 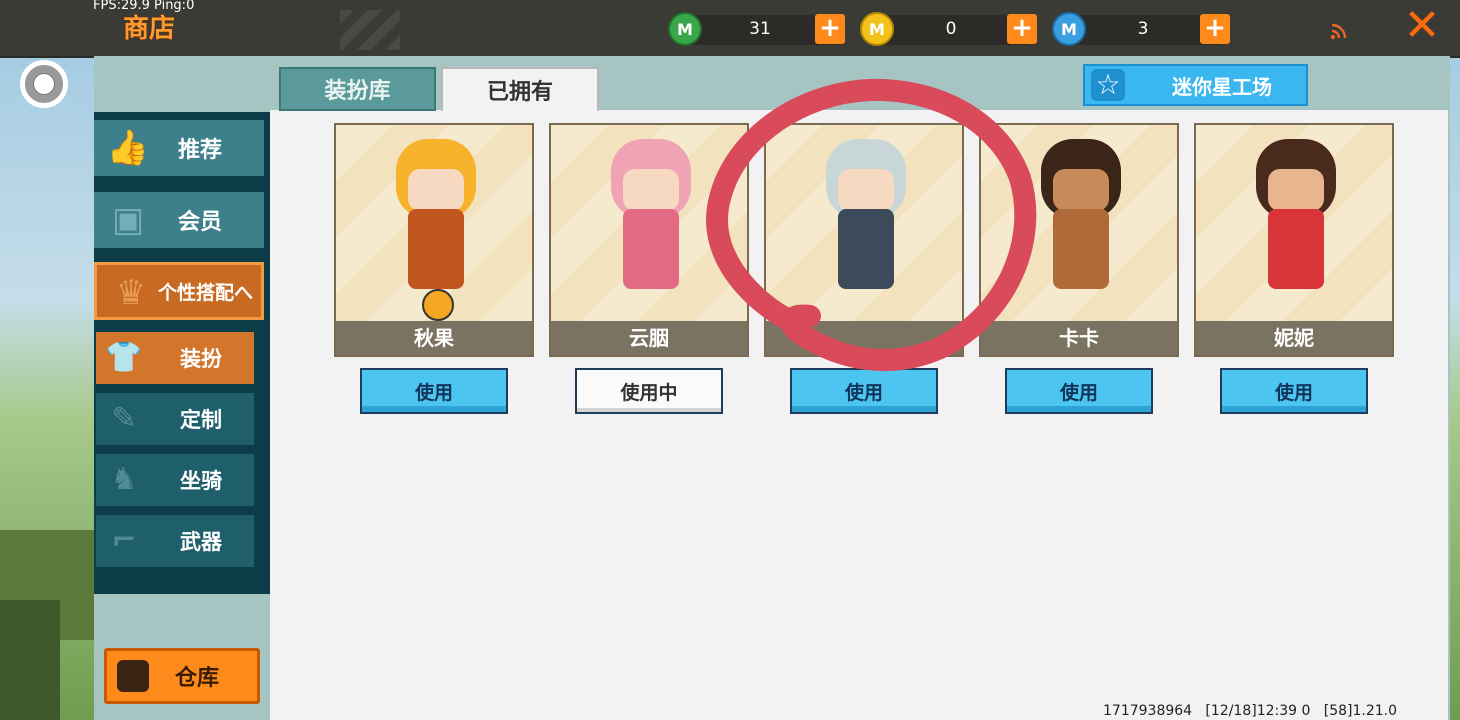 What do you see at coordinates (175, 480) in the screenshot?
I see `sidebar-item-mount: ♞ 坐骑` at bounding box center [175, 480].